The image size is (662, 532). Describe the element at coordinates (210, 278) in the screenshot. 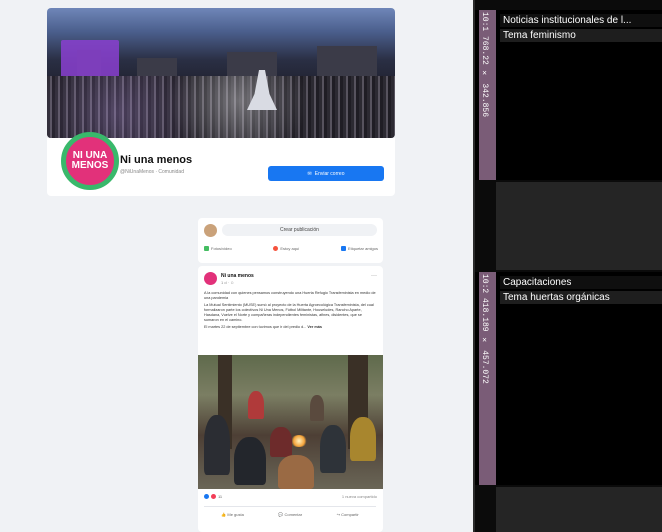

I see `post-author-avatar` at that location.